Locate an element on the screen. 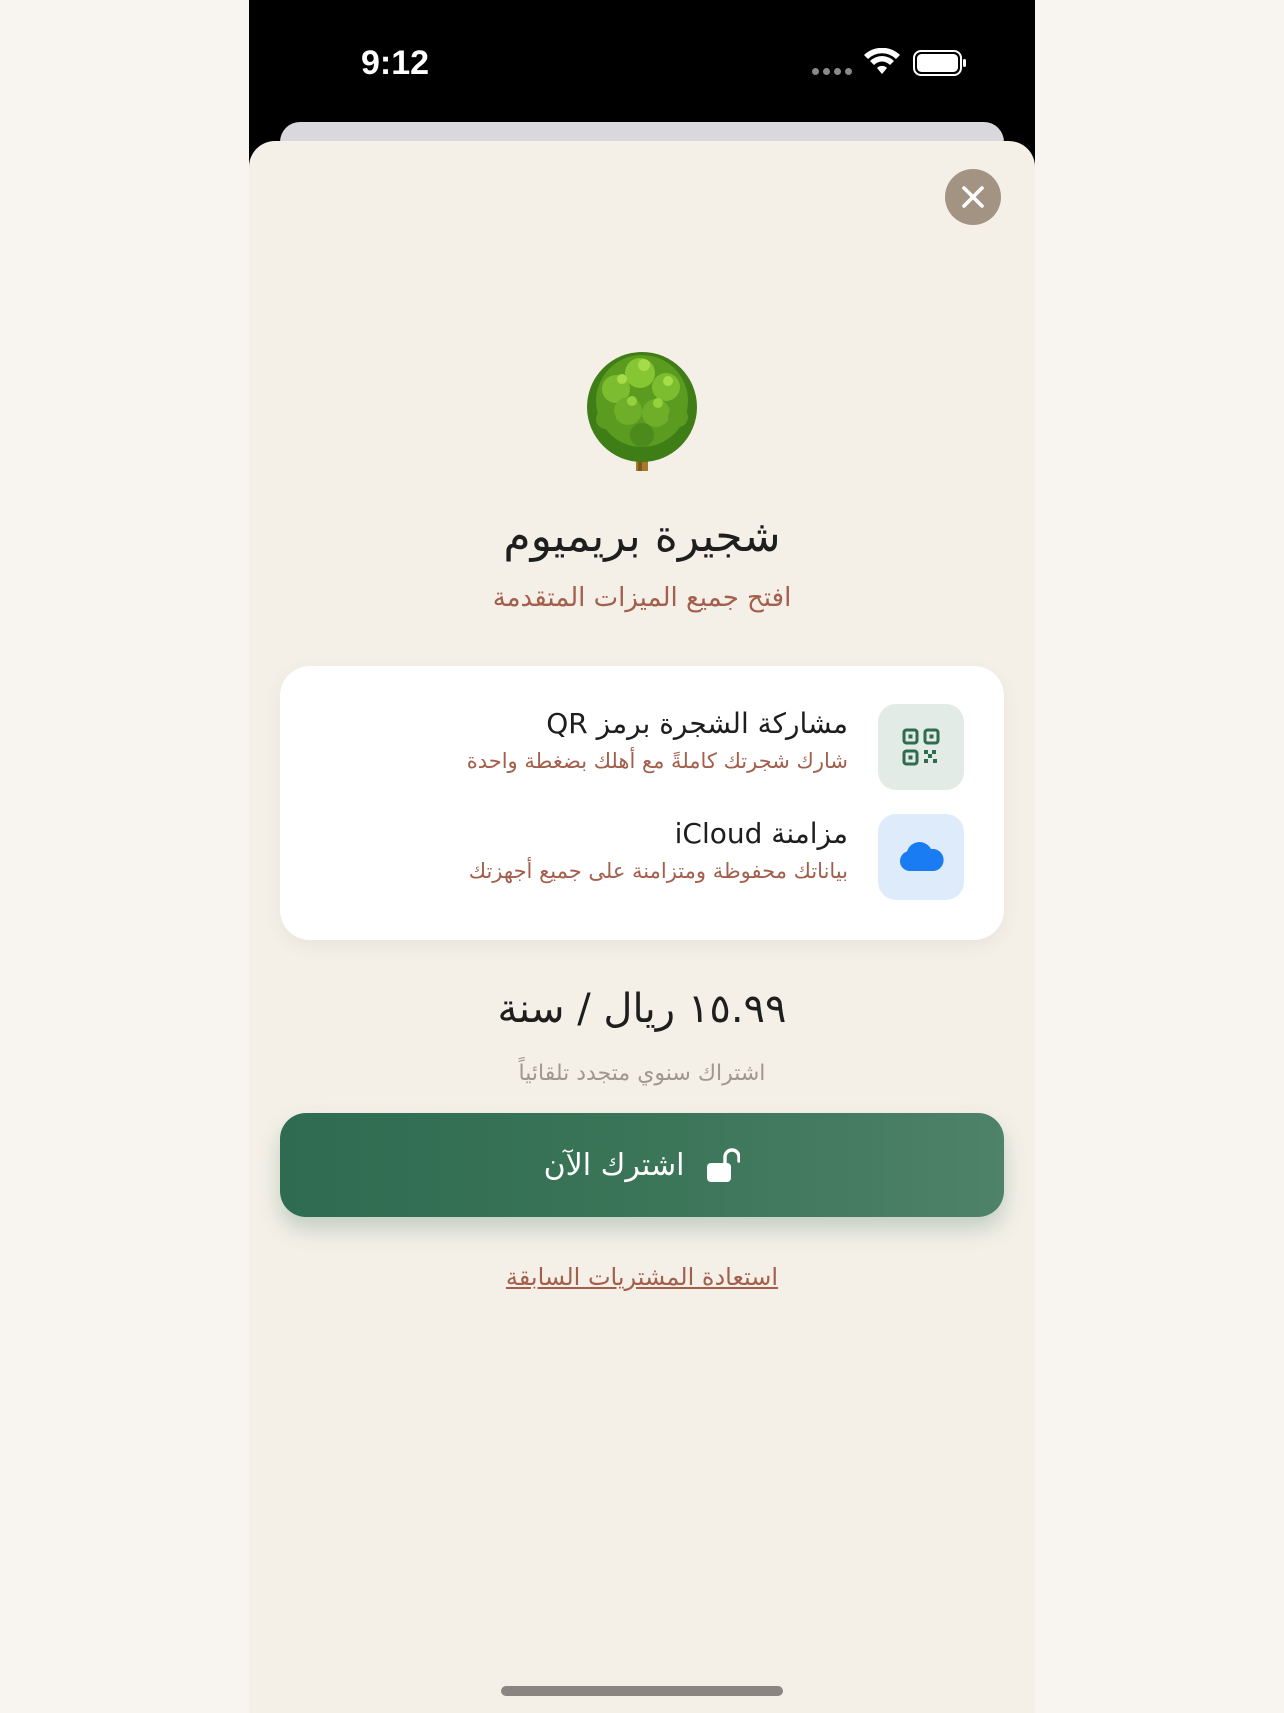  qr-icon-box is located at coordinates (921, 747).